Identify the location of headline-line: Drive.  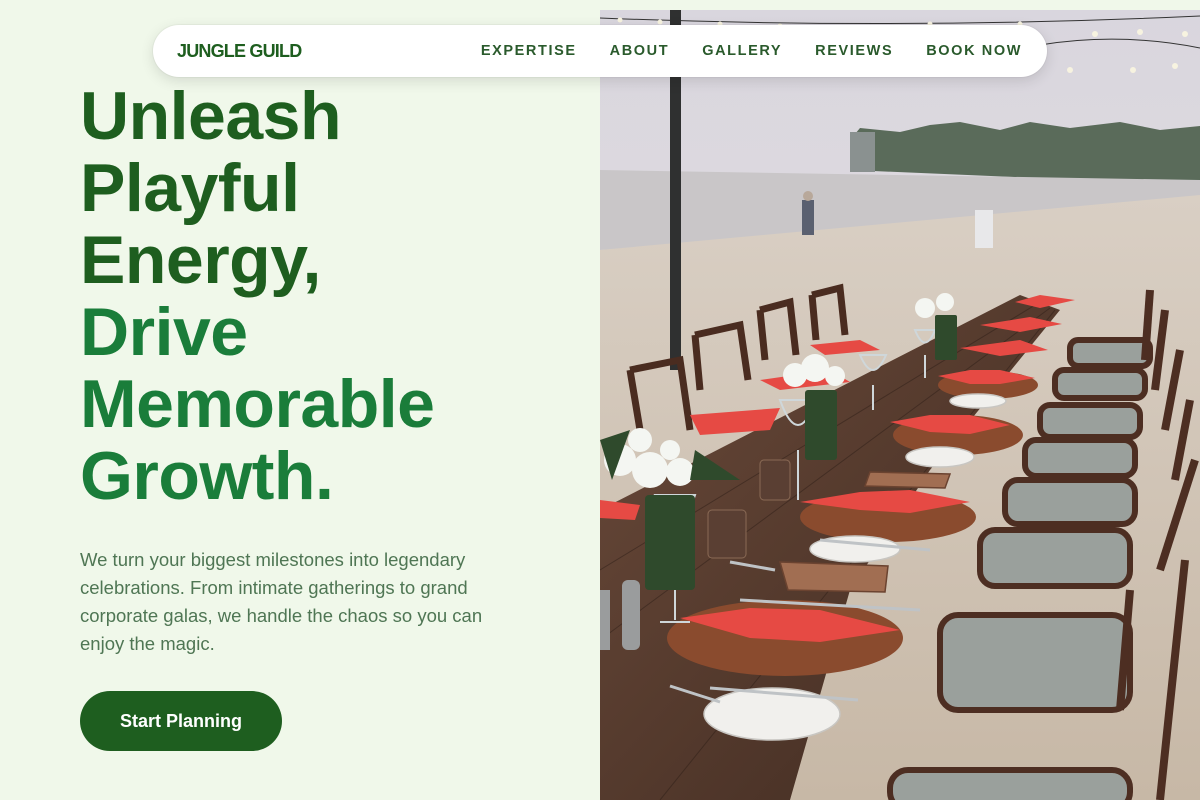
(164, 332).